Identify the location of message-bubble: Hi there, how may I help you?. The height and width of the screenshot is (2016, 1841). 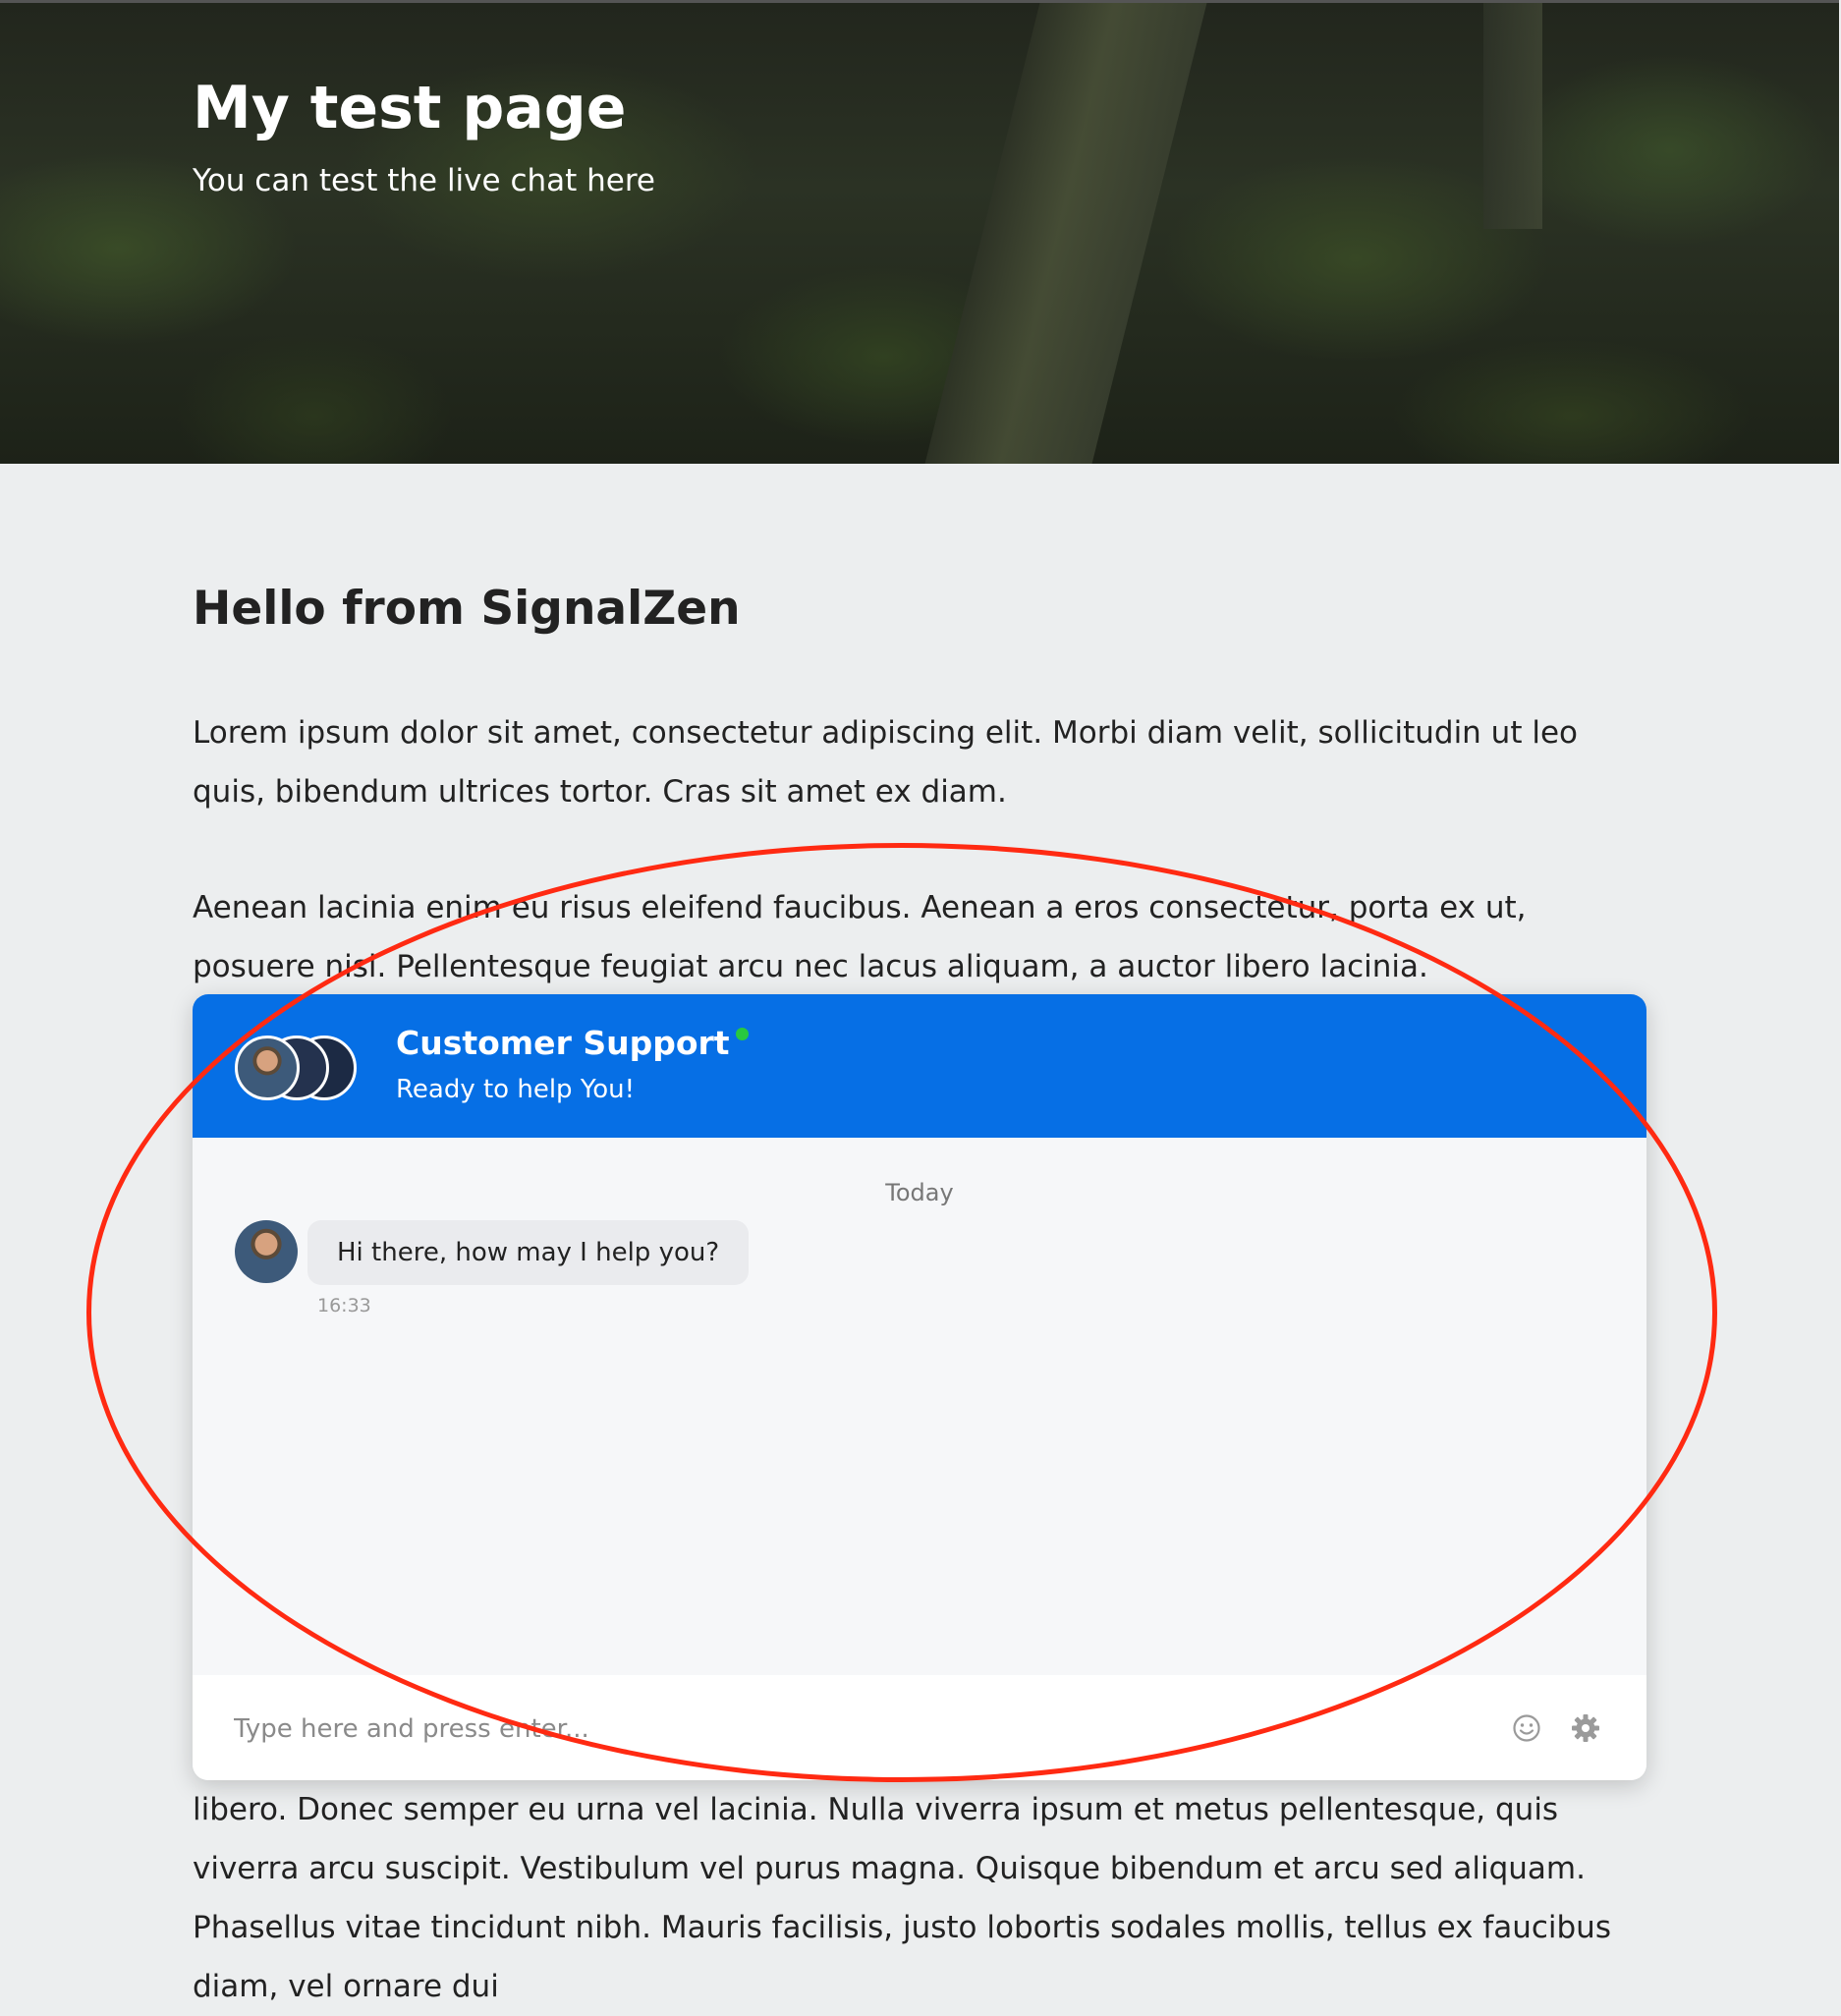
(528, 1252).